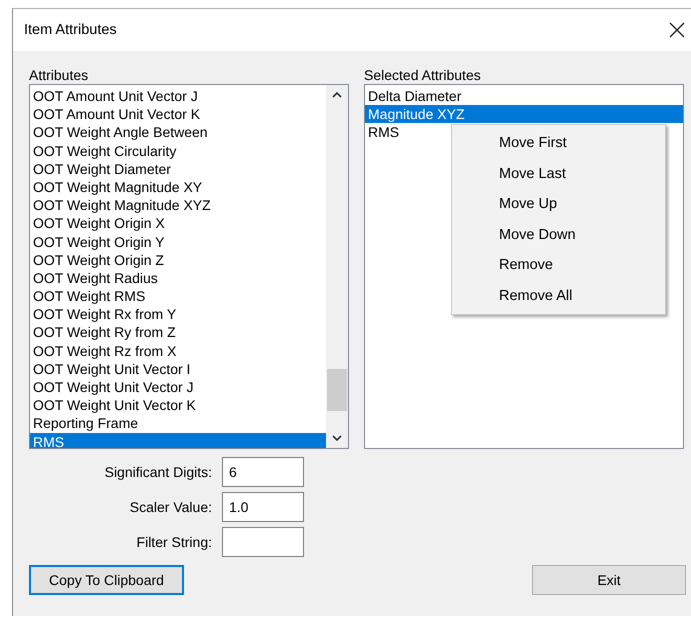  I want to click on list-item: OOT Weight Origin Z, so click(178, 259).